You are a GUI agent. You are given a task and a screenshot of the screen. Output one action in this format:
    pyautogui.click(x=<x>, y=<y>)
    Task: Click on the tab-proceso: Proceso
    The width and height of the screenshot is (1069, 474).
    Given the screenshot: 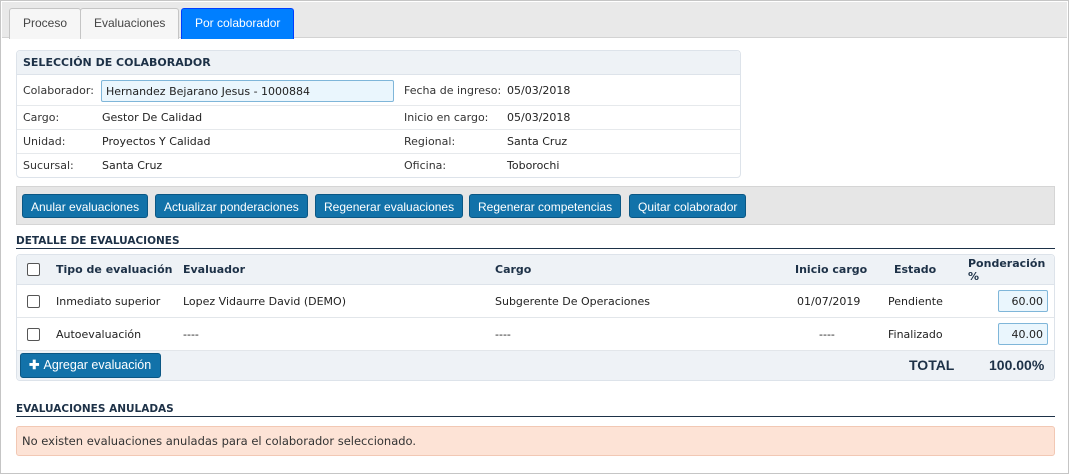 What is the action you would take?
    pyautogui.click(x=45, y=23)
    